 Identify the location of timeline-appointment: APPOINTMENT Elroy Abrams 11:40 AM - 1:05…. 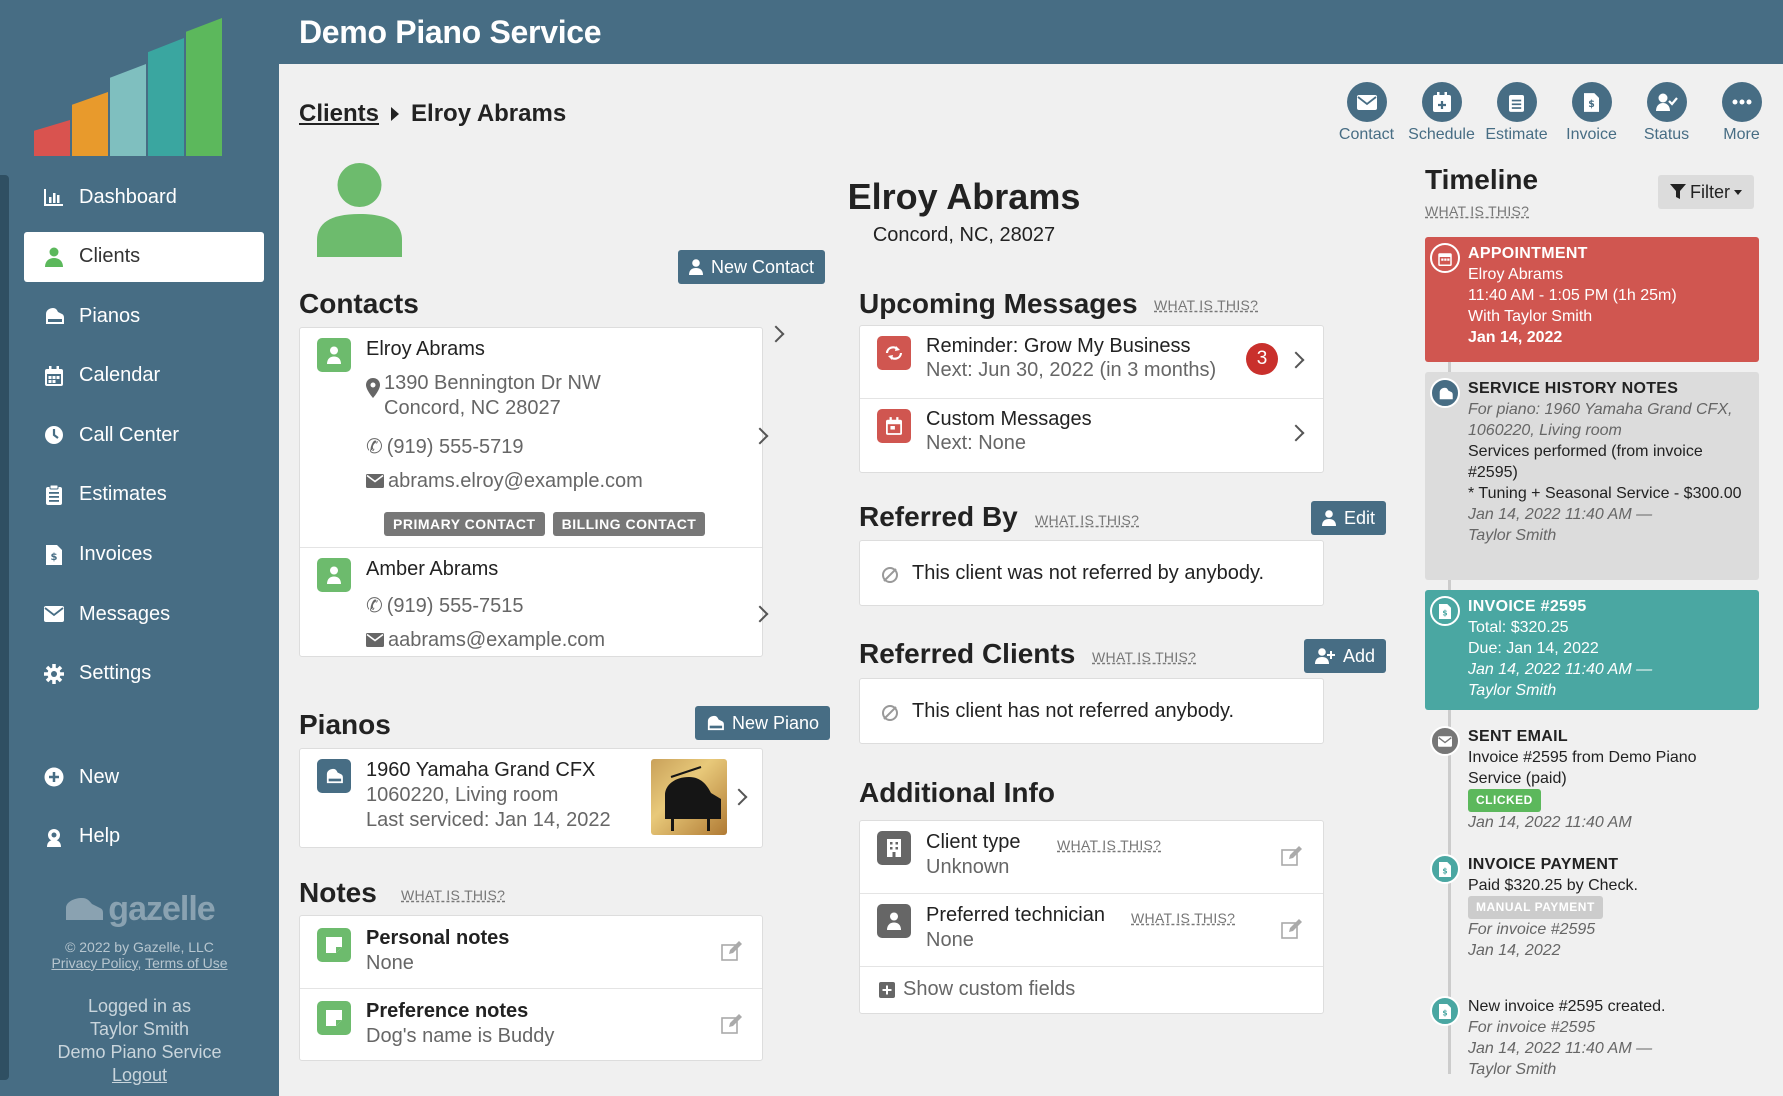
(1592, 299).